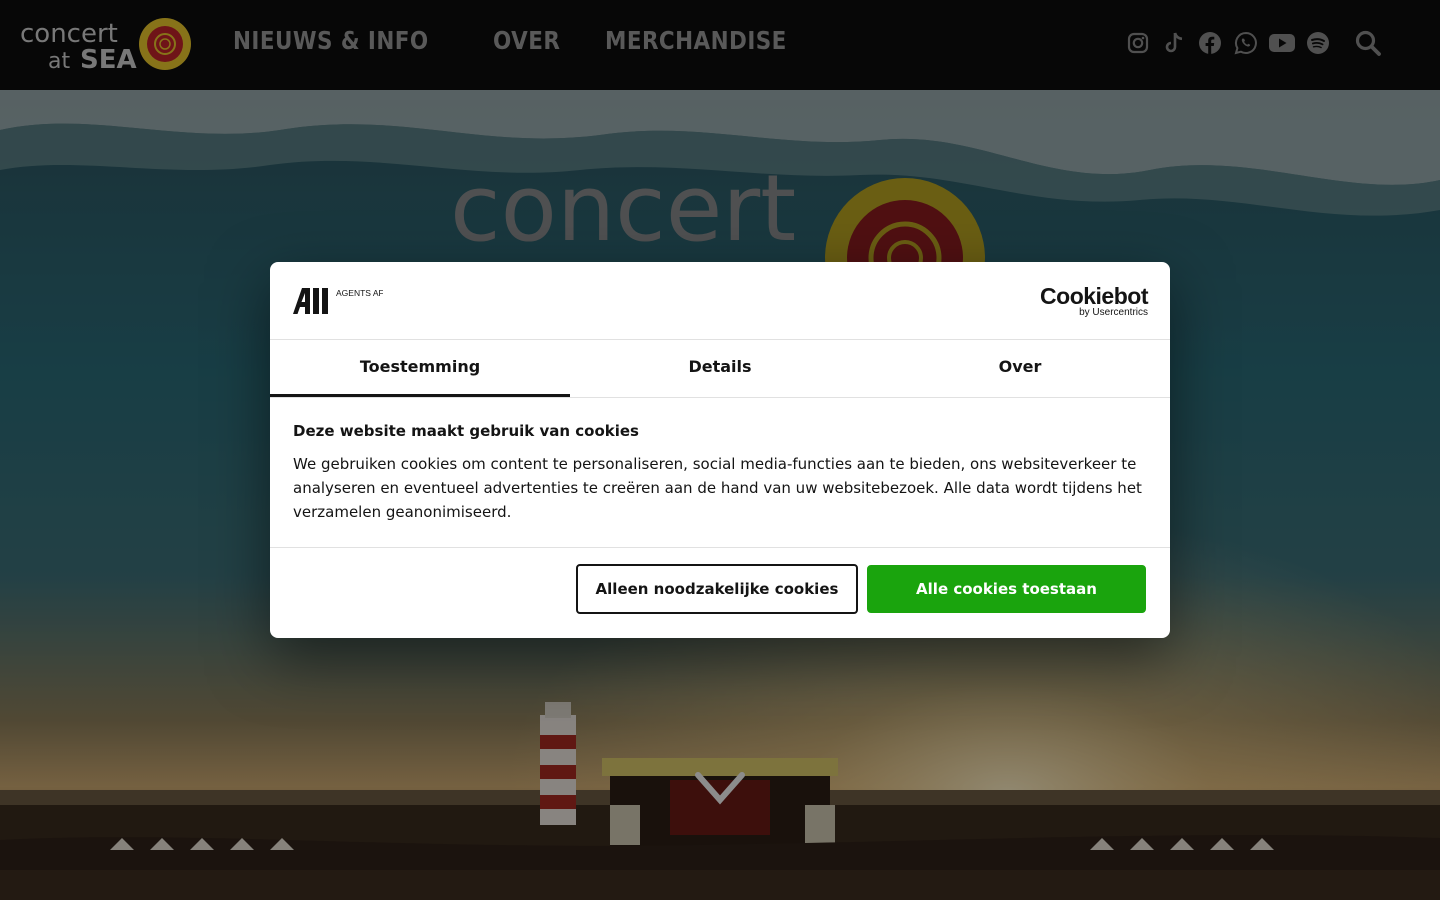  Describe the element at coordinates (717, 589) in the screenshot. I see `necessary-cookies-button: Alleen noodzakelijke cookies` at that location.